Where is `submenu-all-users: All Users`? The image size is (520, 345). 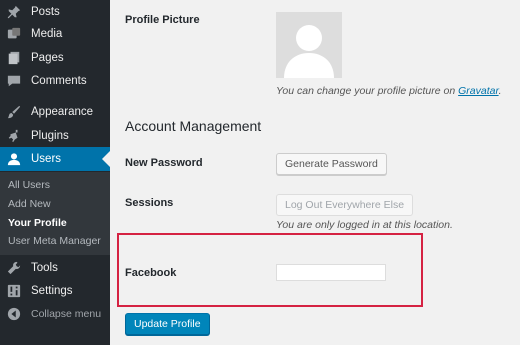 submenu-all-users: All Users is located at coordinates (29, 185).